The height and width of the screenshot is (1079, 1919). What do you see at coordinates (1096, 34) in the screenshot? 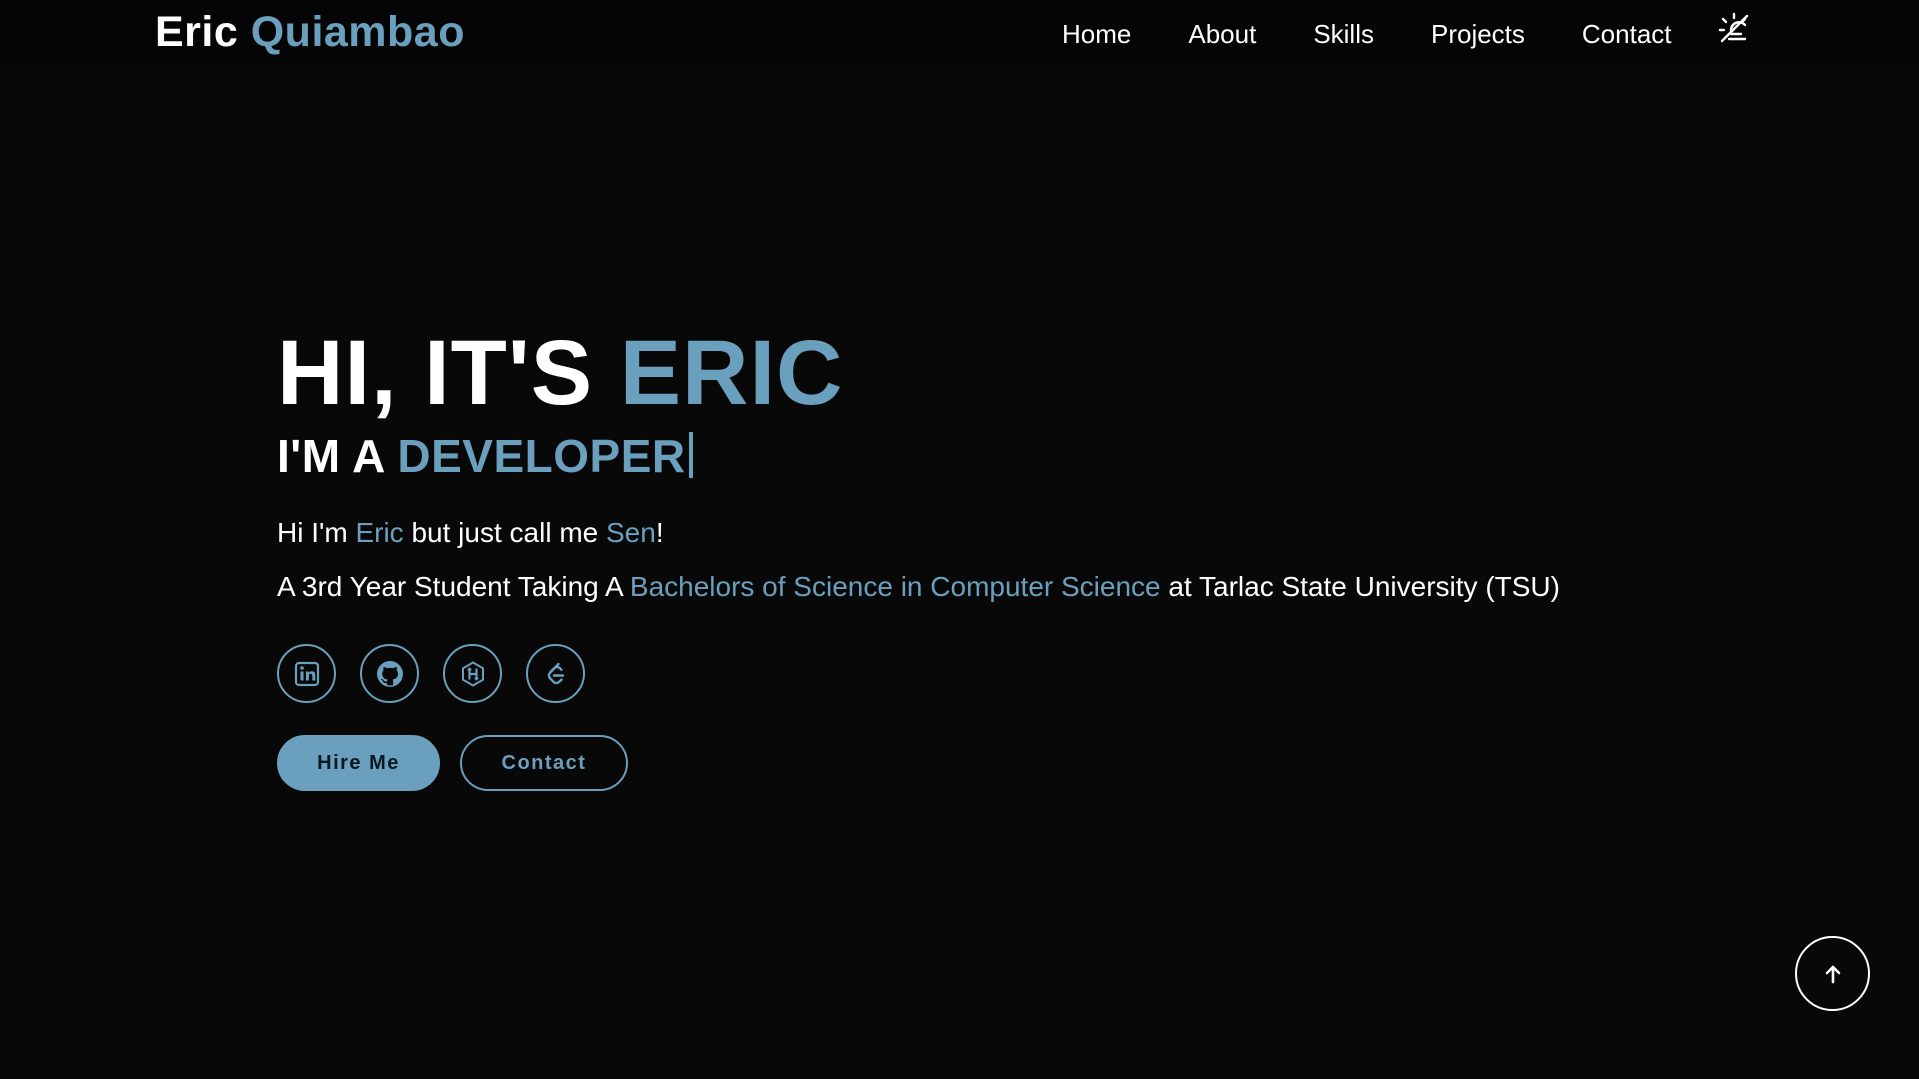
I see `nav-home: Home` at bounding box center [1096, 34].